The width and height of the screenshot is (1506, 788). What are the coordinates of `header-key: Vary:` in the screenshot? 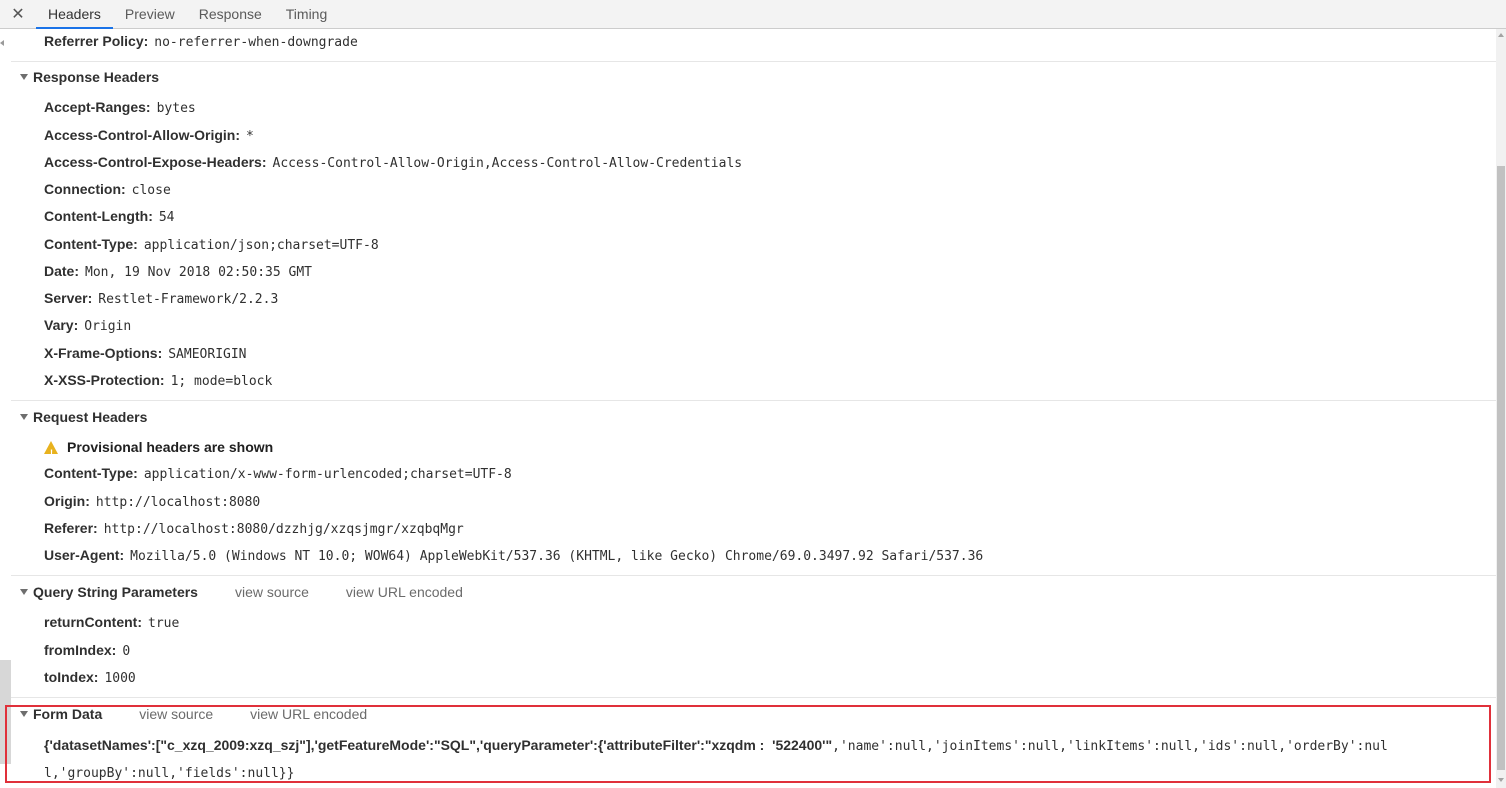 It's located at (61, 325).